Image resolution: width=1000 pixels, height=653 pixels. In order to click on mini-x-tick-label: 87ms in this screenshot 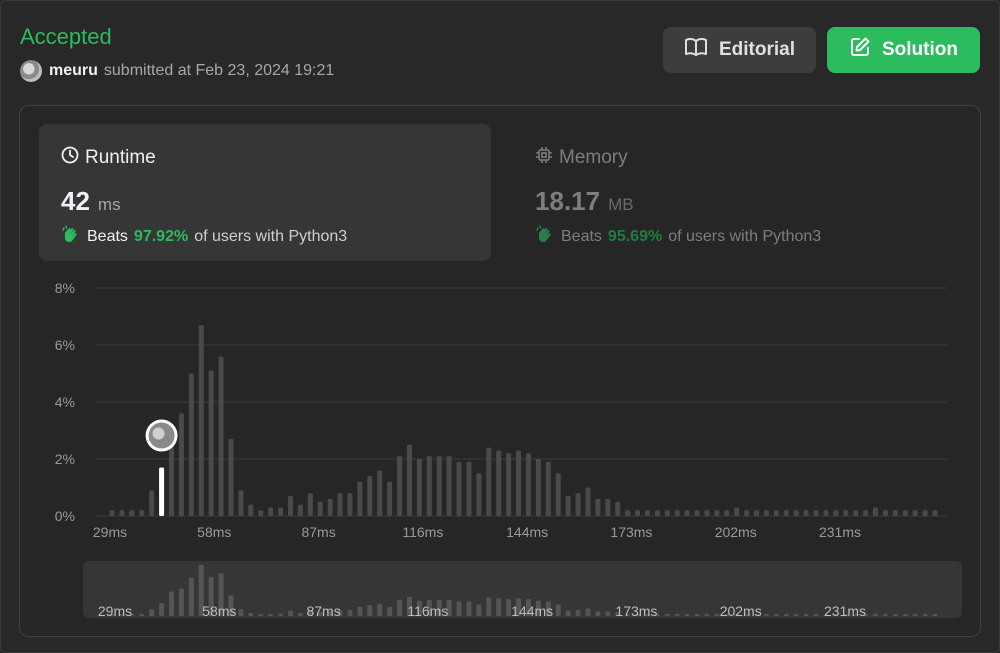, I will do `click(323, 611)`.